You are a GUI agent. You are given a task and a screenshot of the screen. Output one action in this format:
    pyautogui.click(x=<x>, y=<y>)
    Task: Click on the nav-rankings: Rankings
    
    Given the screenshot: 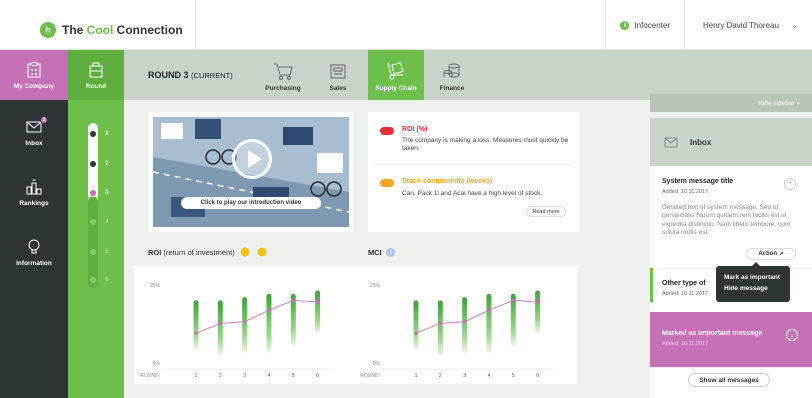 What is the action you would take?
    pyautogui.click(x=34, y=192)
    